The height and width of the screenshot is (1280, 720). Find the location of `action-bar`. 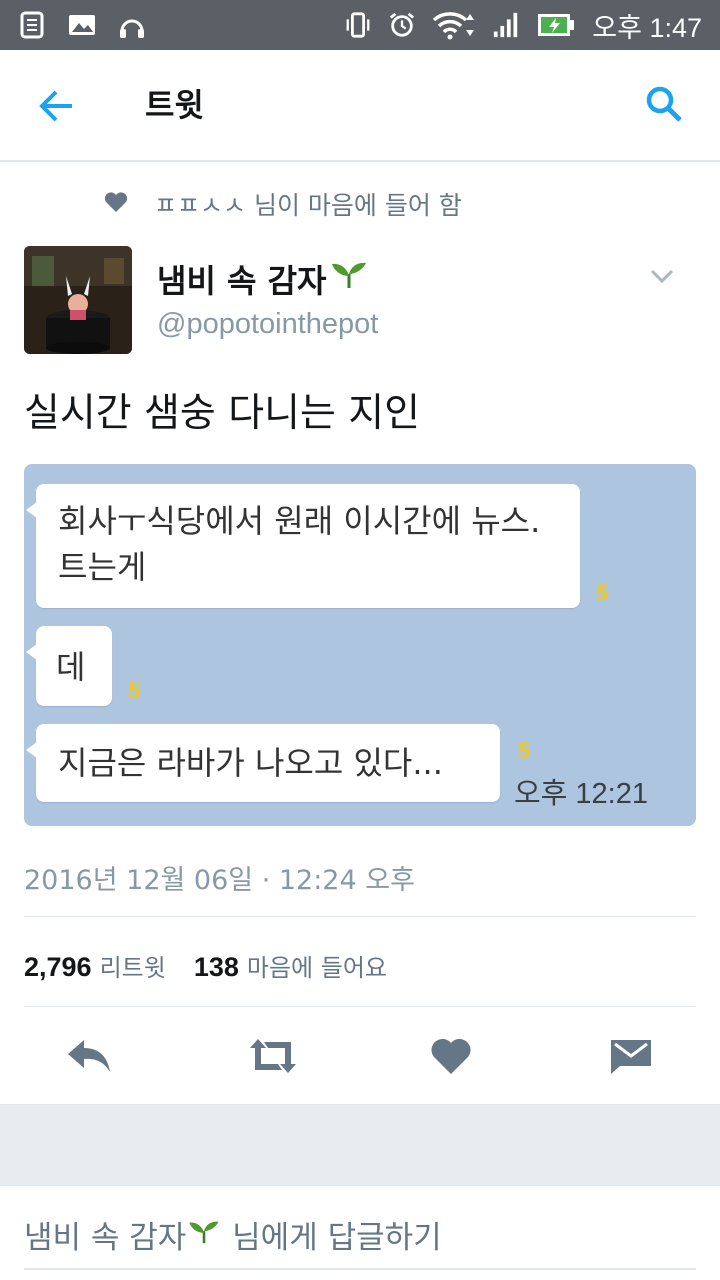

action-bar is located at coordinates (360, 1056).